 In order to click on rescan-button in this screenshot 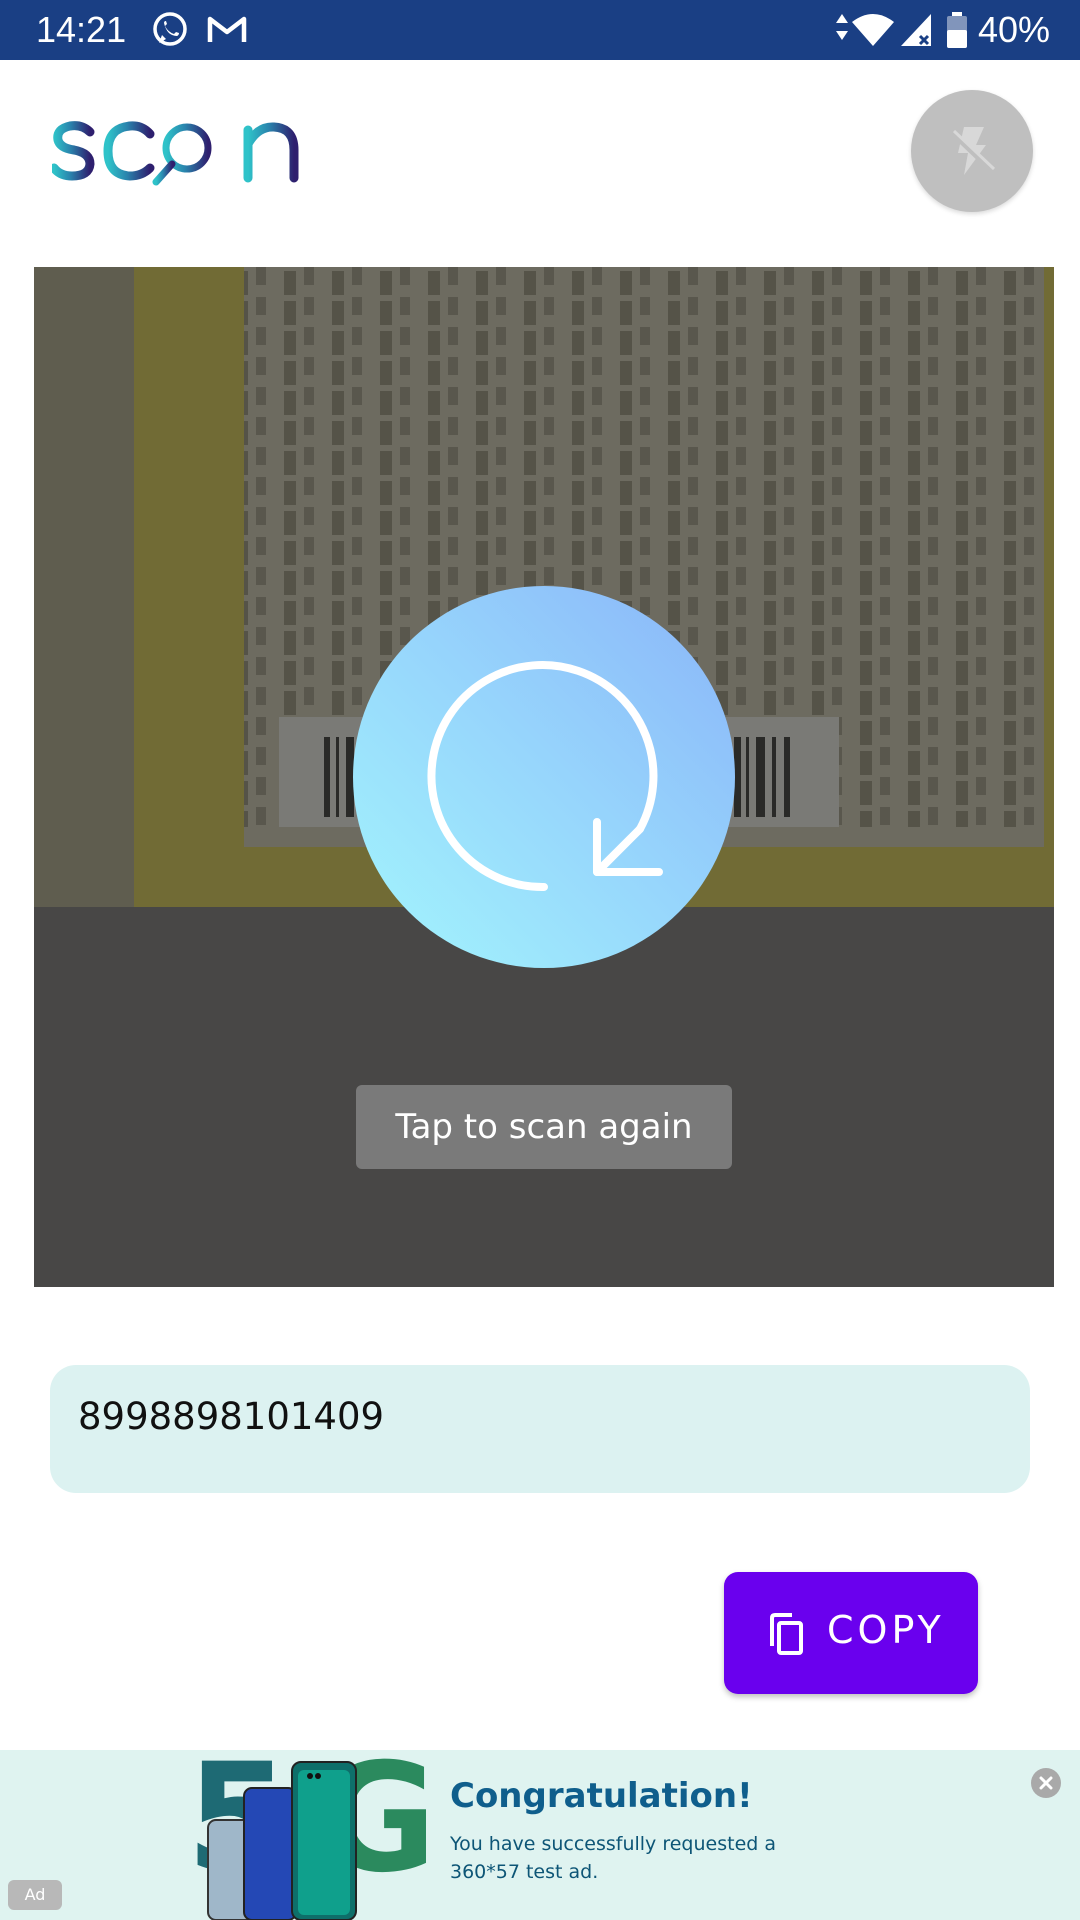, I will do `click(544, 777)`.